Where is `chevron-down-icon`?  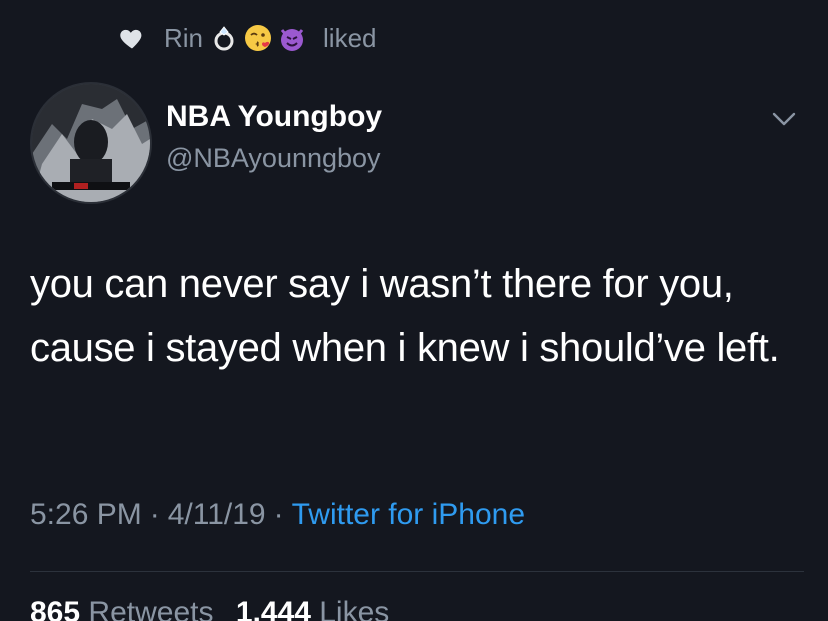 chevron-down-icon is located at coordinates (784, 119).